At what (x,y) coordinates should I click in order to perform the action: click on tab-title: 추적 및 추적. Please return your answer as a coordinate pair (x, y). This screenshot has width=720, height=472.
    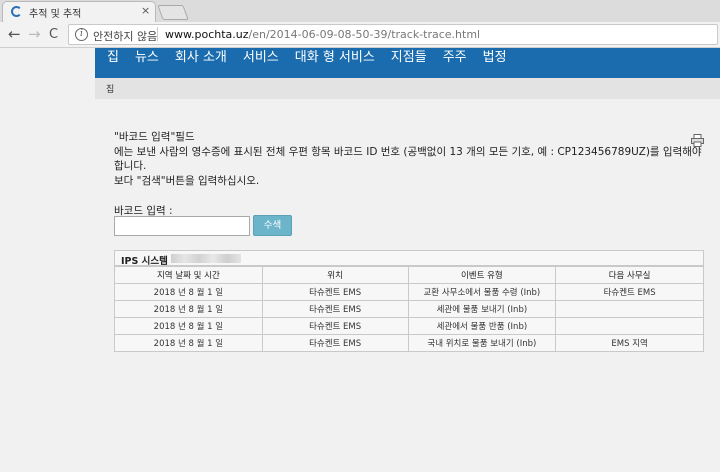
    Looking at the image, I should click on (55, 14).